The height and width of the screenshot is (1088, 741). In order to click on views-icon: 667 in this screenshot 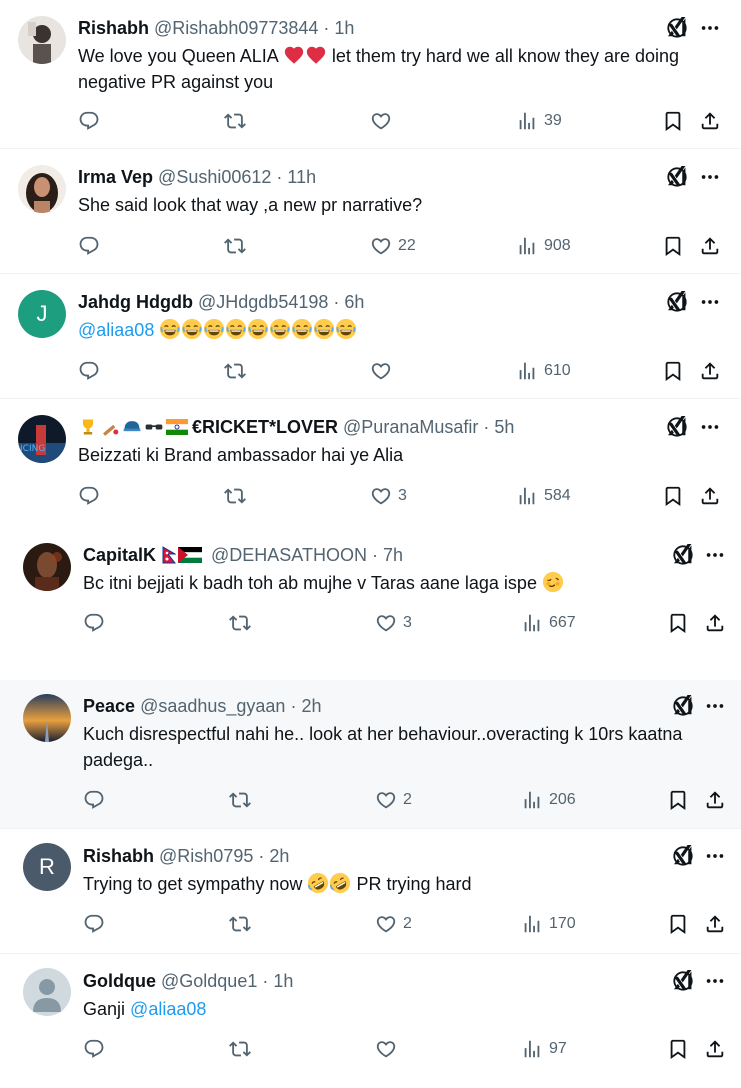, I will do `click(548, 623)`.